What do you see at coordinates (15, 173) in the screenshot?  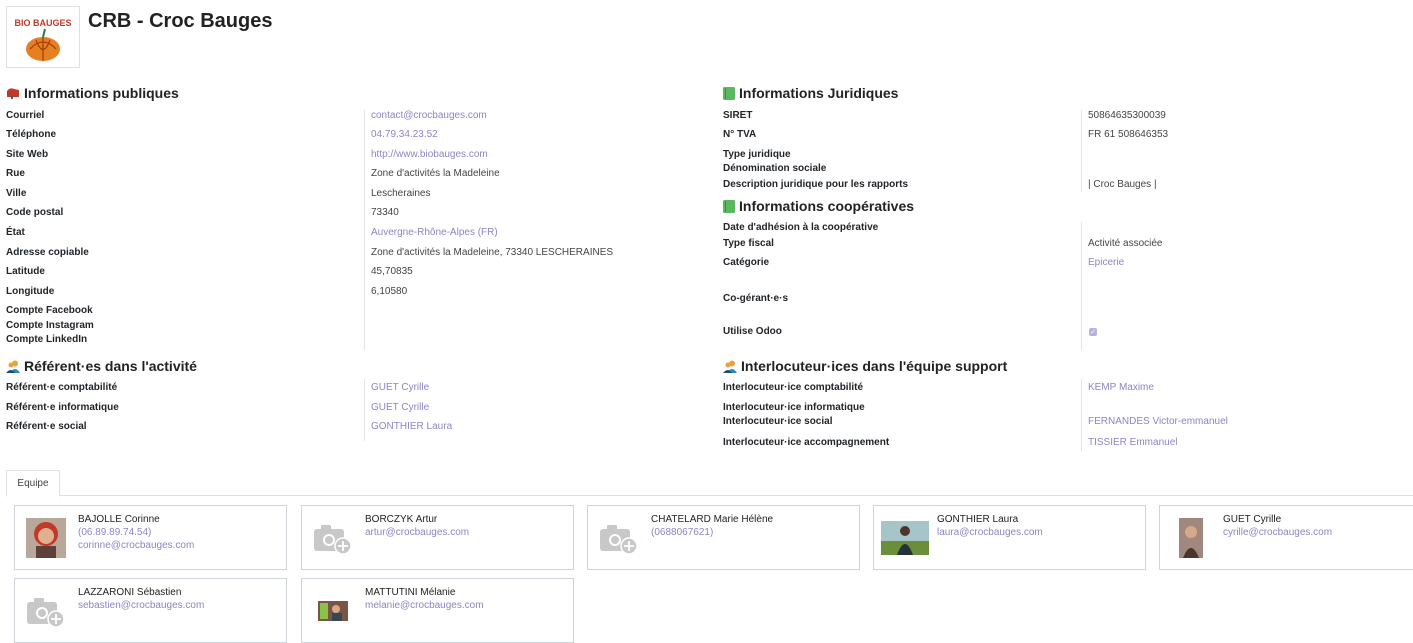 I see `public-label-rue: Rue` at bounding box center [15, 173].